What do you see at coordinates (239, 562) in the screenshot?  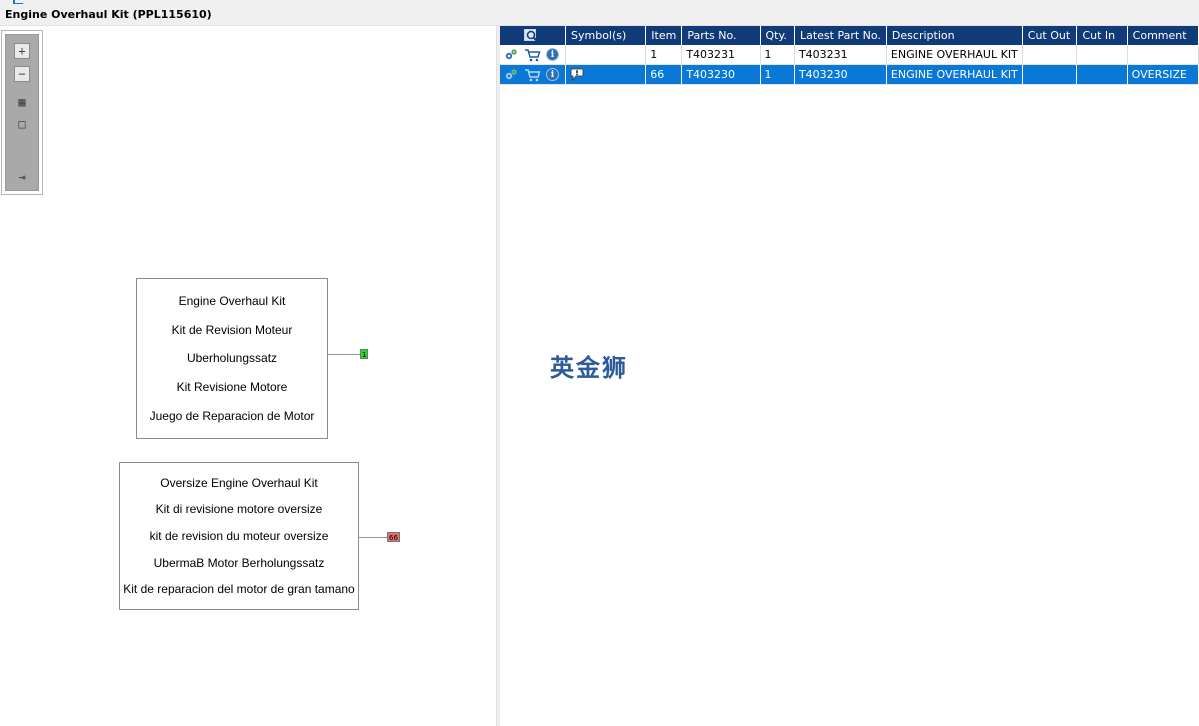 I see `part-label-line: UbermaB Motor Berholungssatz` at bounding box center [239, 562].